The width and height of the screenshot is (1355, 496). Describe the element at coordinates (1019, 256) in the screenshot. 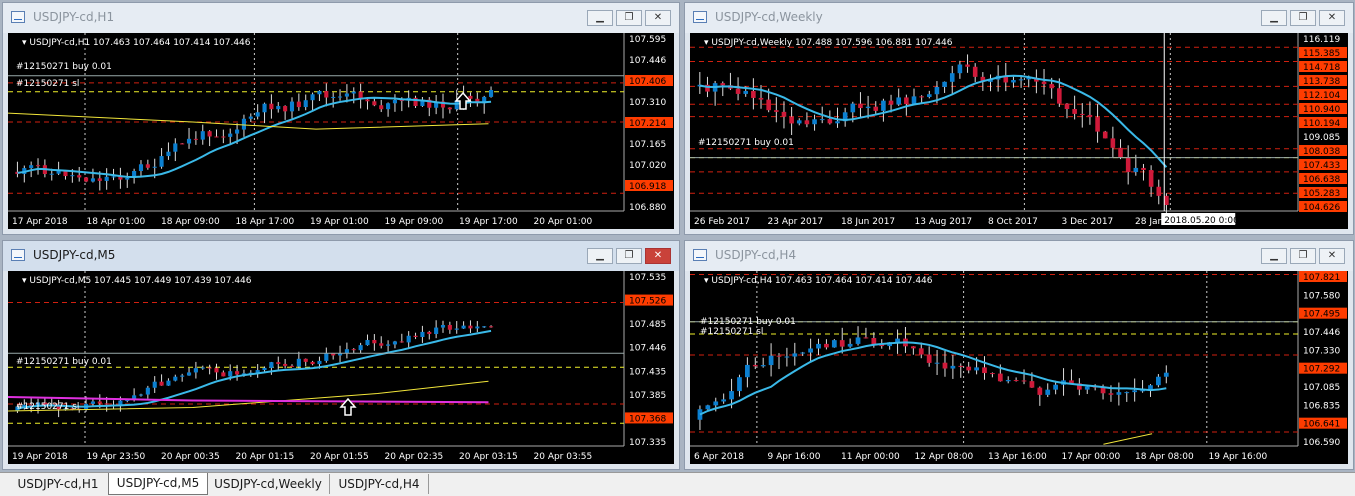

I see `title-bar: USDJPY-cd,H4 ▁ ❐ ✕` at that location.